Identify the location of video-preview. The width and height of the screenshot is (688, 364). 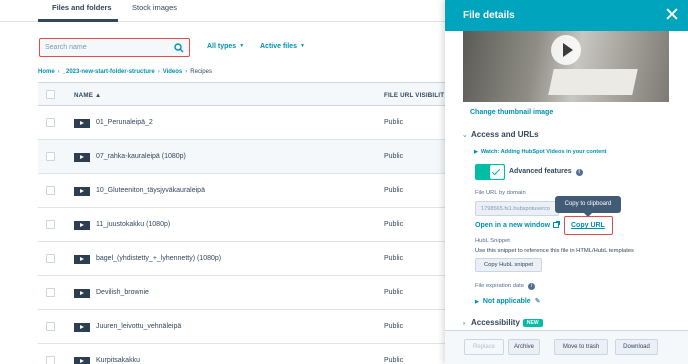
(566, 66).